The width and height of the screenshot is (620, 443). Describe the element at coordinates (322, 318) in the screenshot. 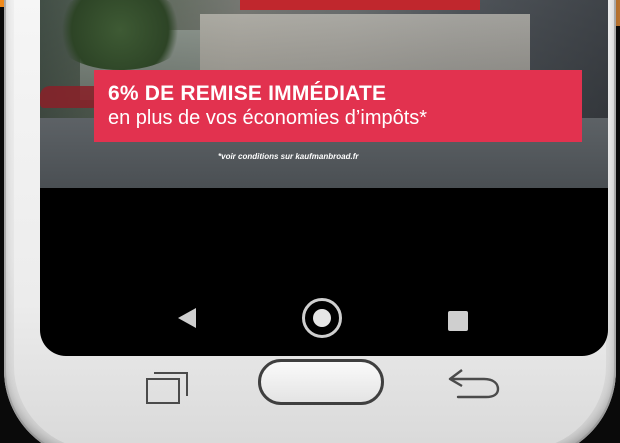

I see `home-circle-icon` at that location.